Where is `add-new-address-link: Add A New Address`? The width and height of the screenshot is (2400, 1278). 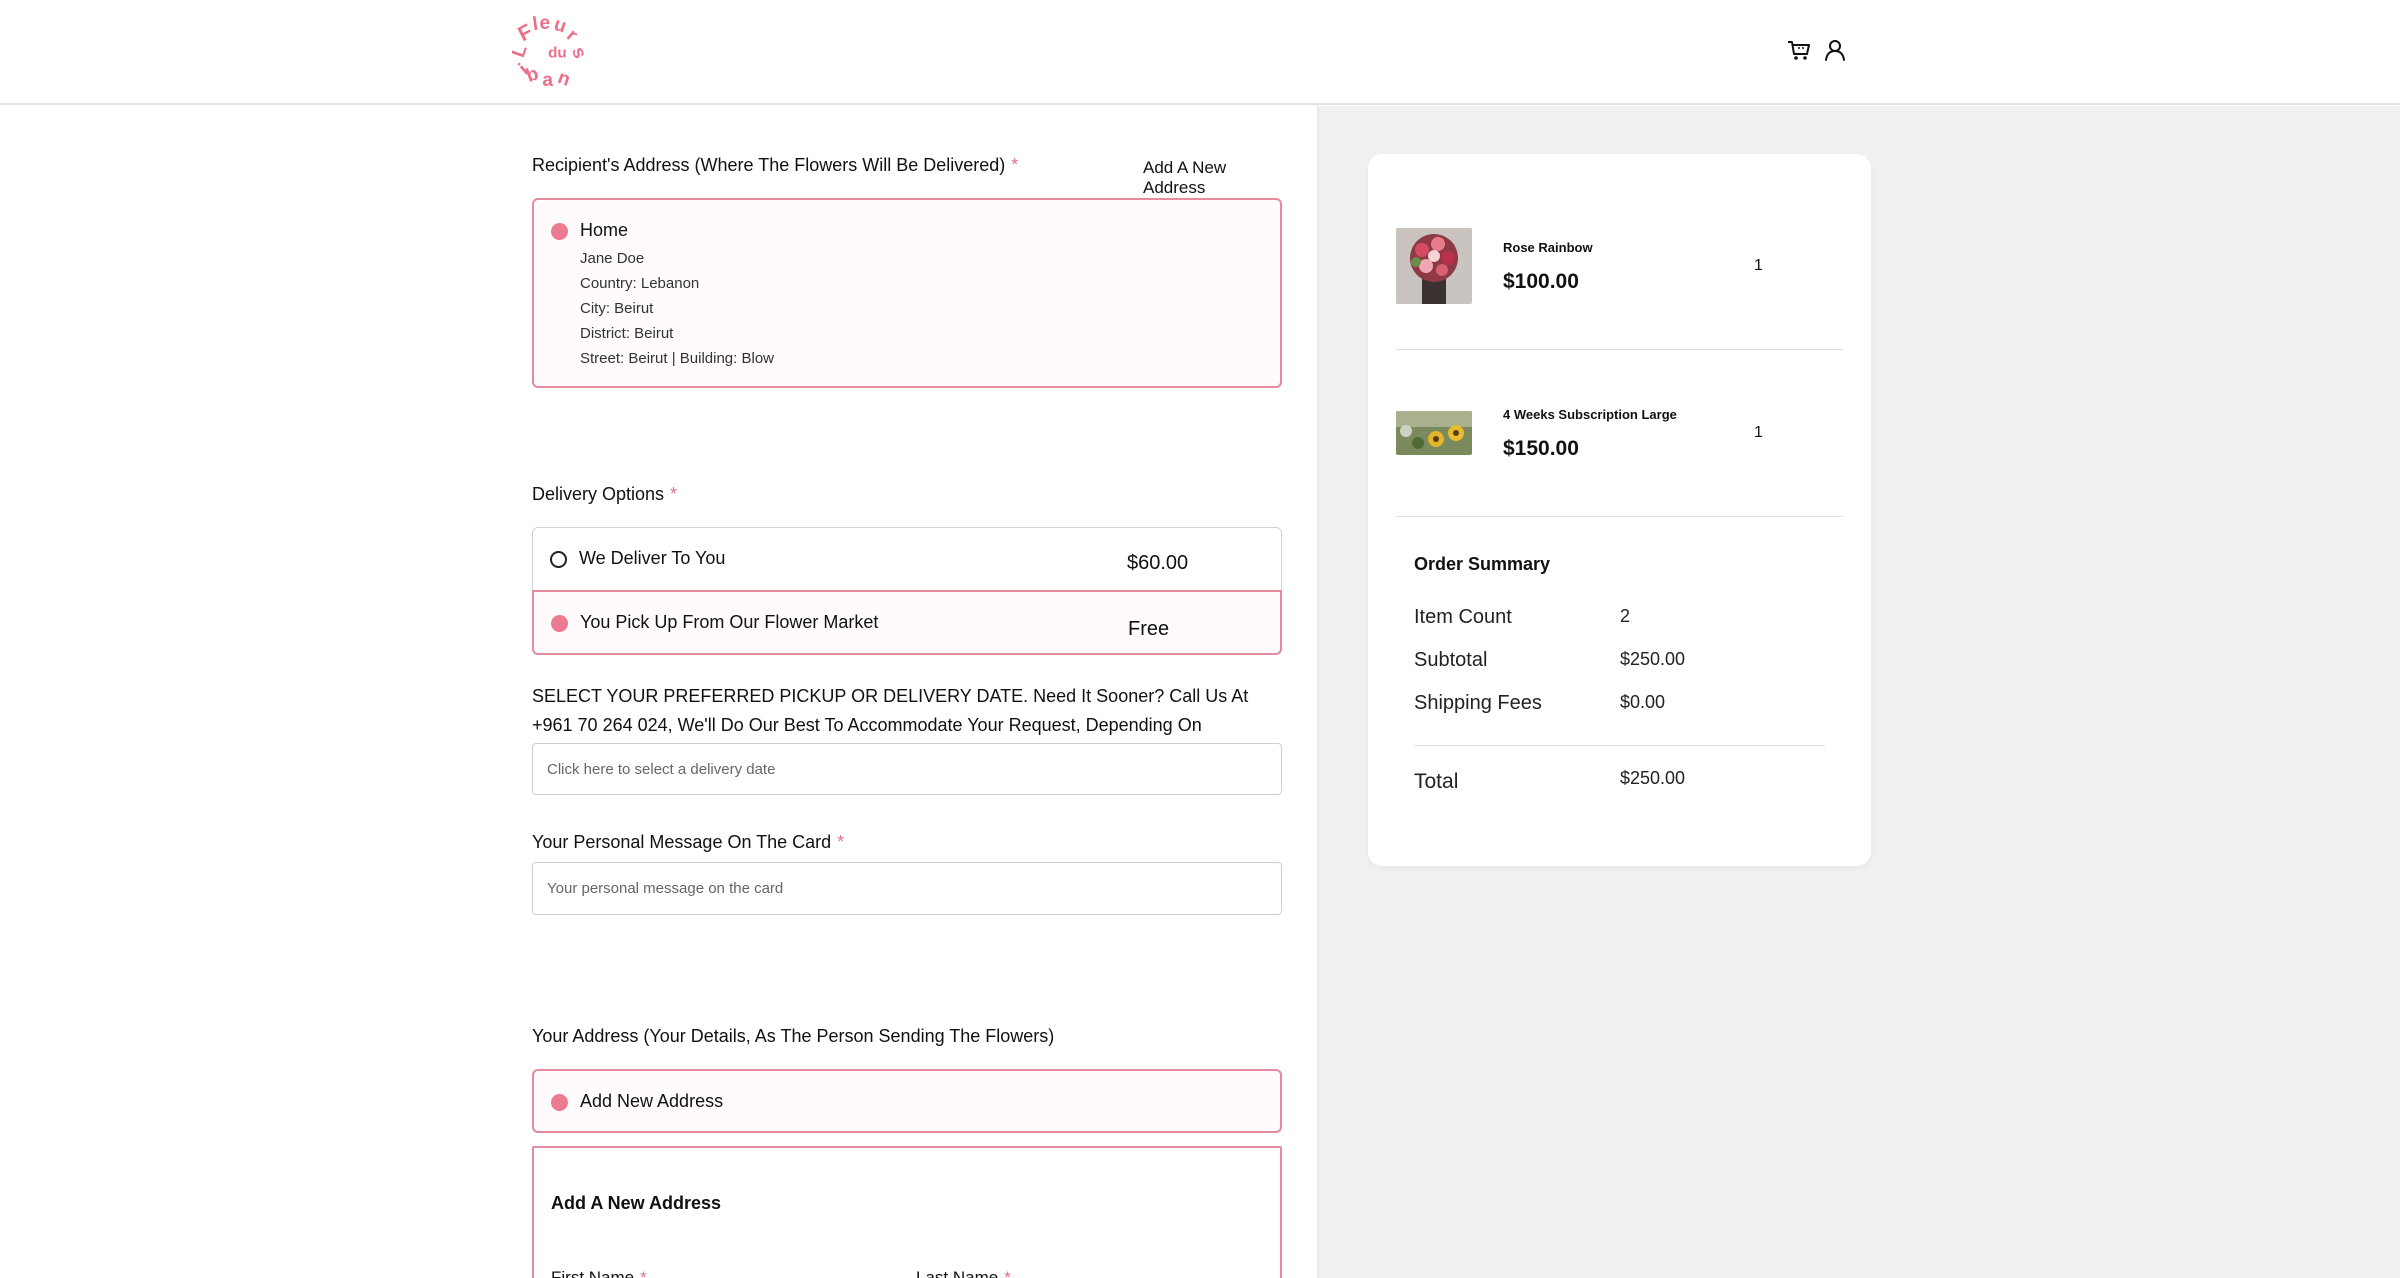 add-new-address-link: Add A New Address is located at coordinates (1212, 178).